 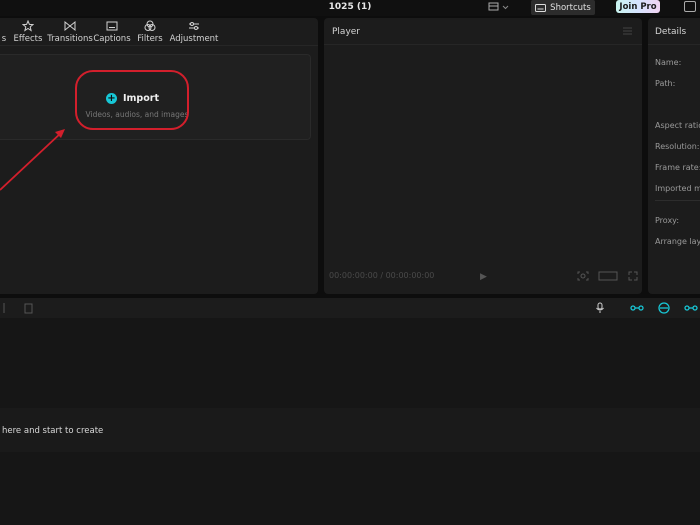 I want to click on toolbar-tab-label: s, so click(x=4, y=39).